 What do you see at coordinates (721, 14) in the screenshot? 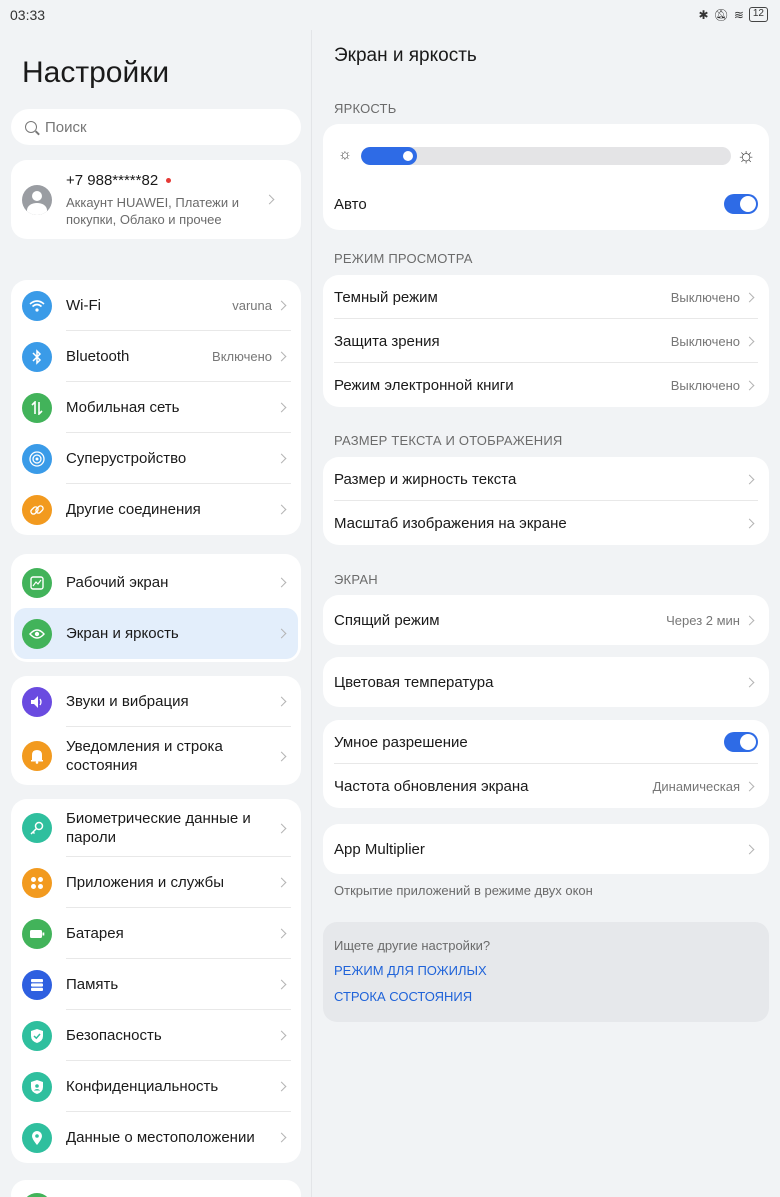
I see `mute-status-icon: 🔕︎` at bounding box center [721, 14].